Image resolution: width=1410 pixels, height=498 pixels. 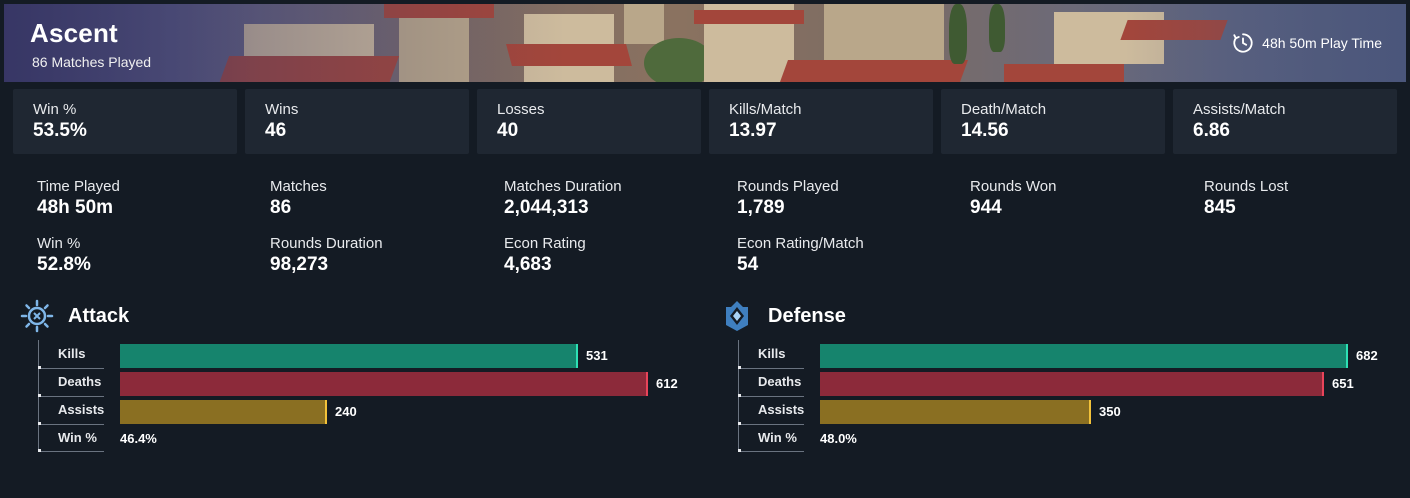 I want to click on tile-label: Death/Match, so click(x=1004, y=109).